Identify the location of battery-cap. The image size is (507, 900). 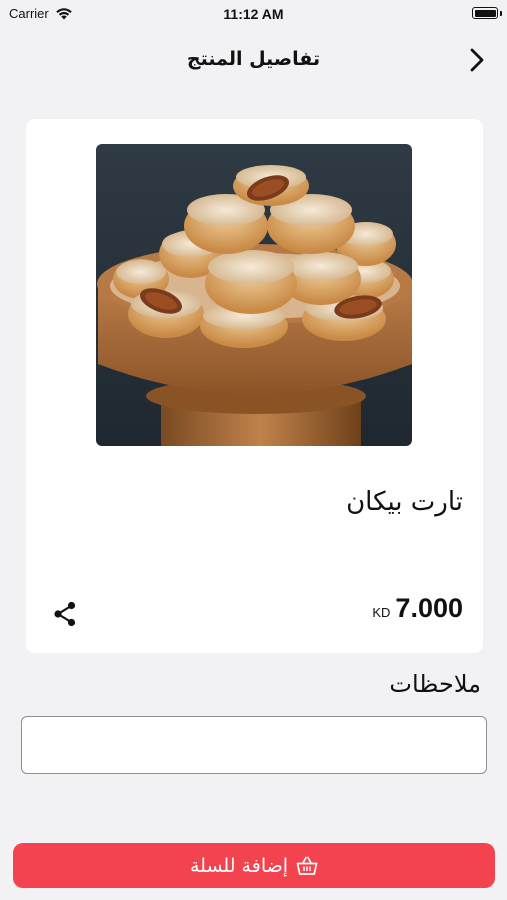
(501, 13).